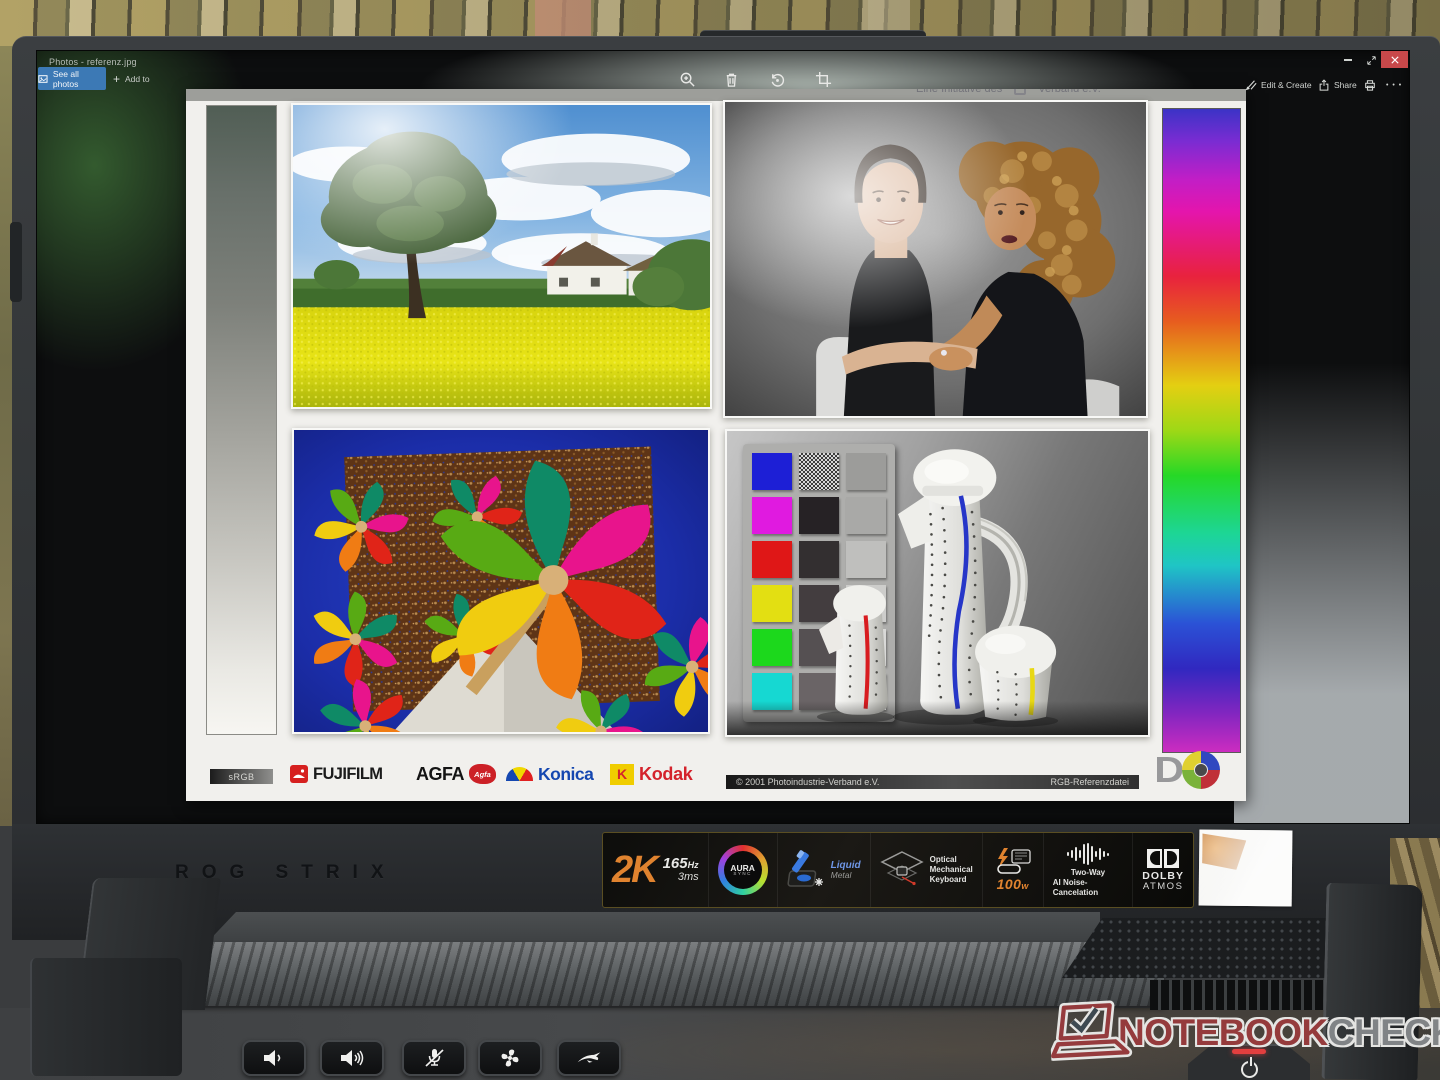 This screenshot has height=1080, width=1440. I want to click on dq-logo: D, so click(1187, 770).